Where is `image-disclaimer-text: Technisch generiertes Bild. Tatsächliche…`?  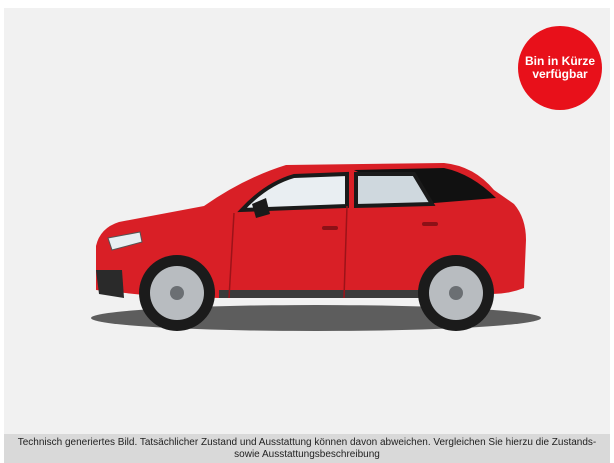
image-disclaimer-text: Technisch generiertes Bild. Tatsächliche… is located at coordinates (307, 448).